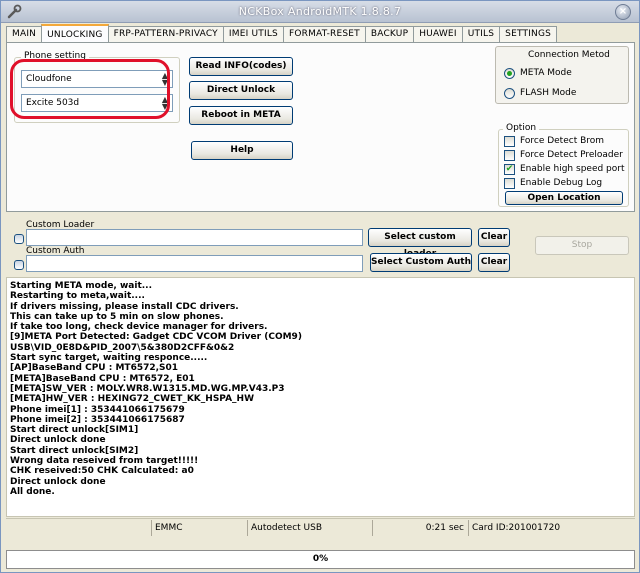  I want to click on connection-method-group: Connection Metod META Mode FLASH Mode, so click(562, 75).